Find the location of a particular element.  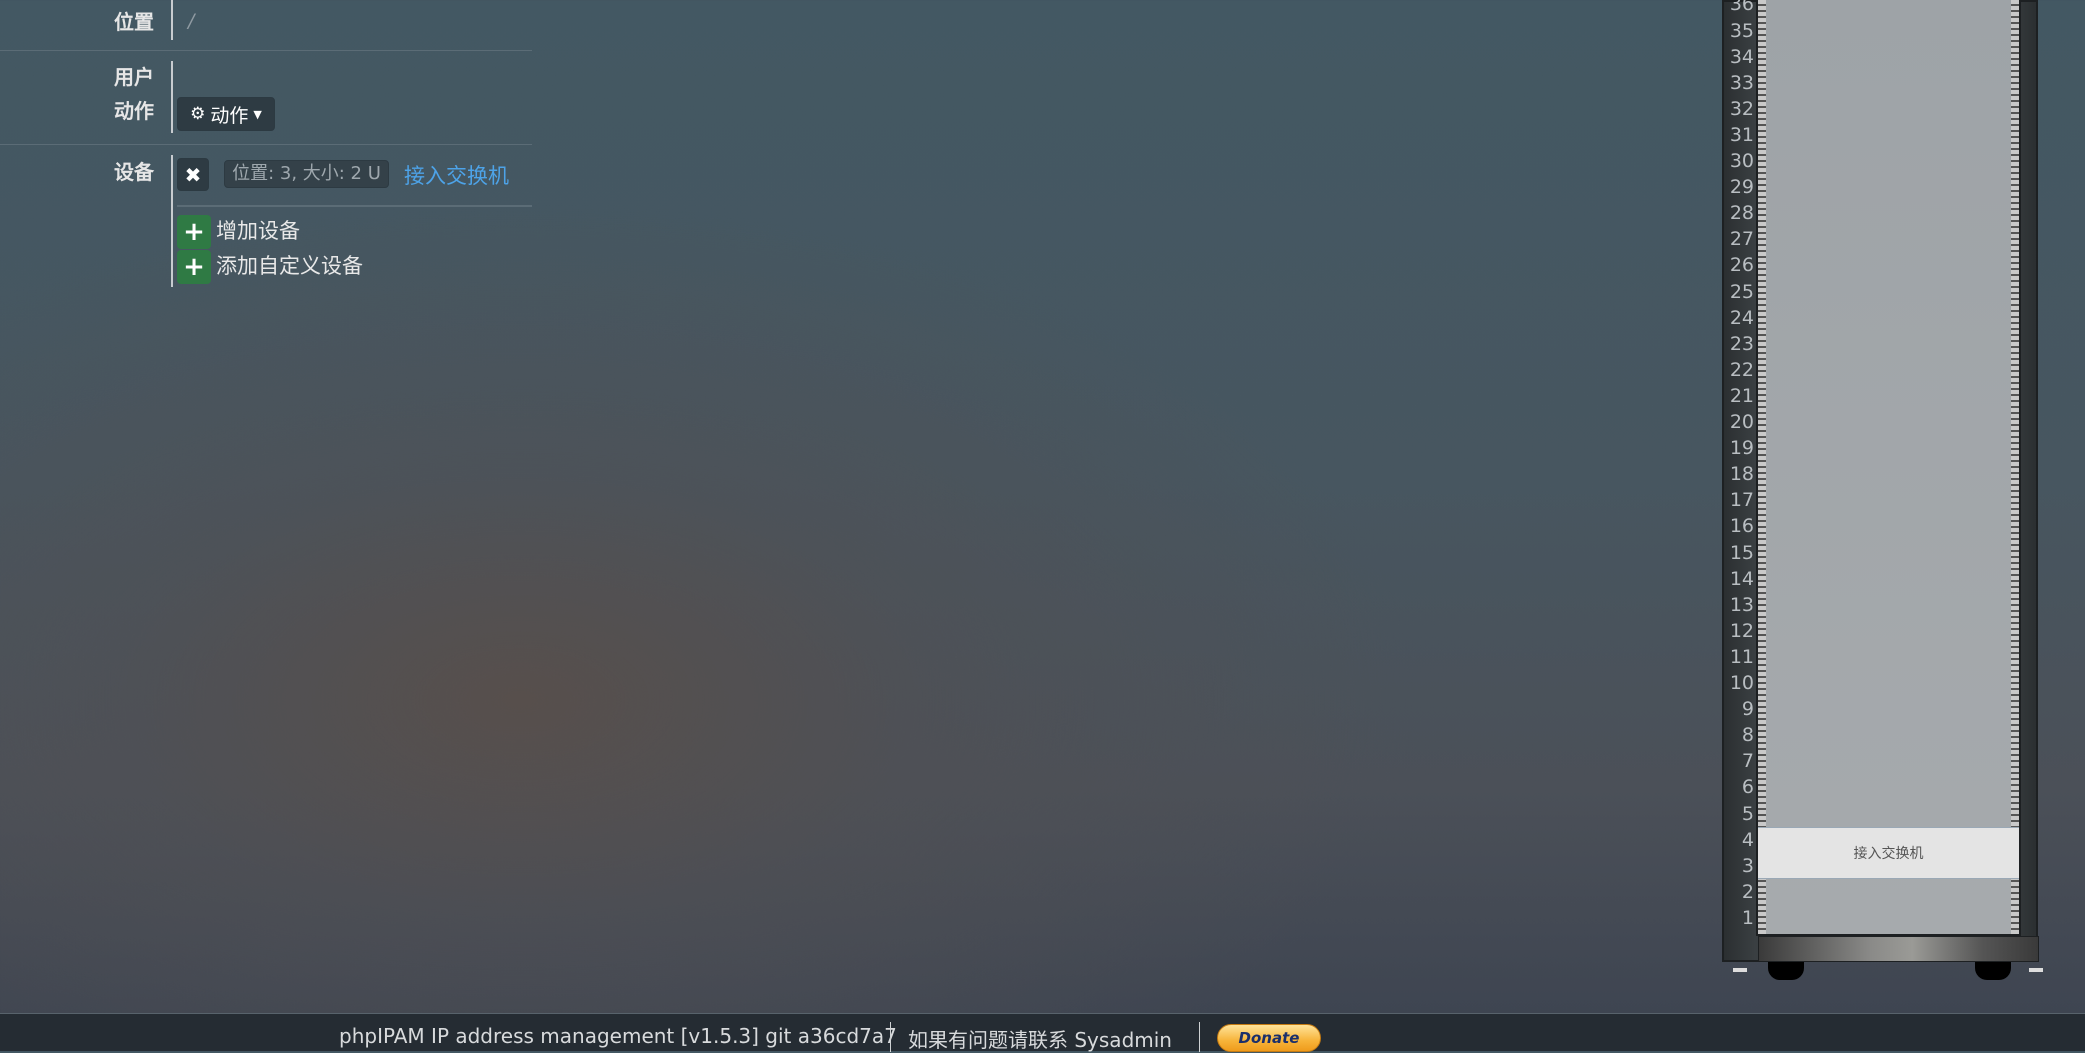

location-label: 位置 is located at coordinates (134, 22).